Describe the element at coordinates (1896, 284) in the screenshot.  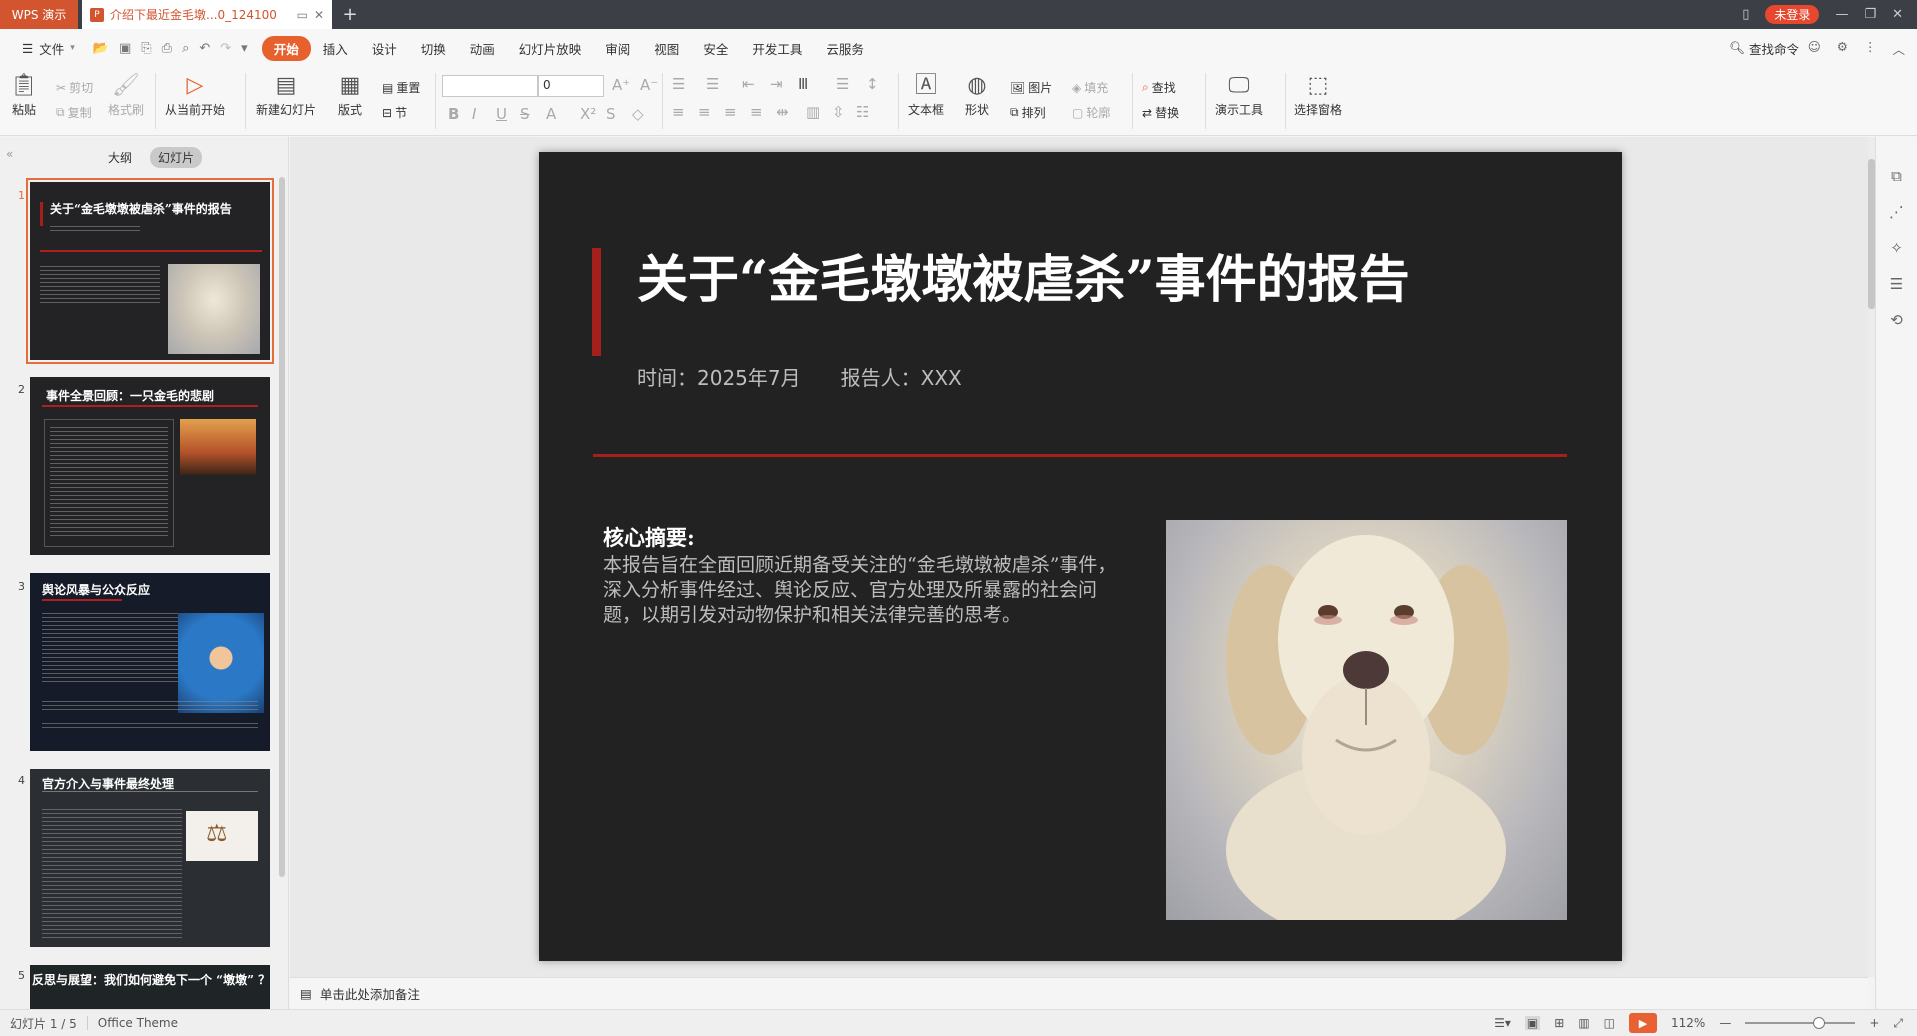
I see `adjust-sliders-icon: ☰` at that location.